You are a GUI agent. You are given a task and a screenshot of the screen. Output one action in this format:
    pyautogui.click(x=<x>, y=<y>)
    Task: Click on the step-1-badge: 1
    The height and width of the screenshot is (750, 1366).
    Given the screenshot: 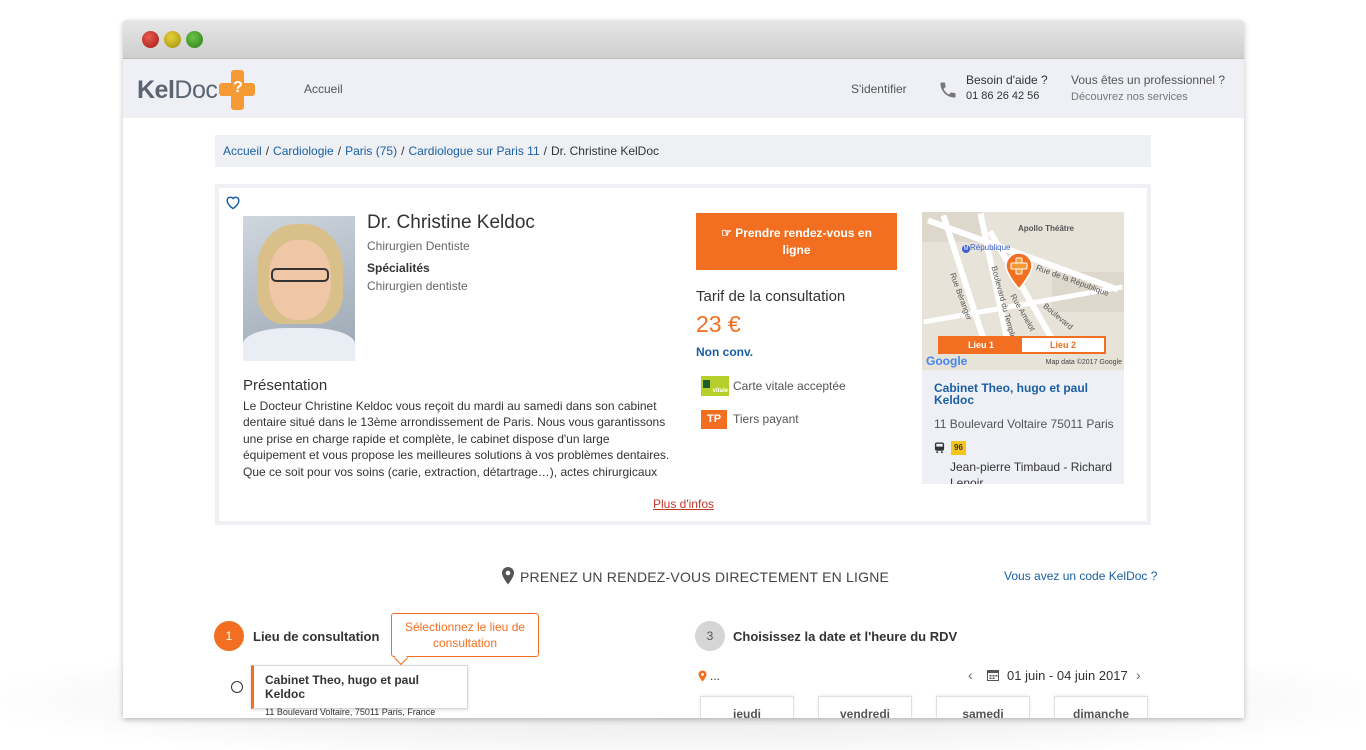 What is the action you would take?
    pyautogui.click(x=229, y=636)
    